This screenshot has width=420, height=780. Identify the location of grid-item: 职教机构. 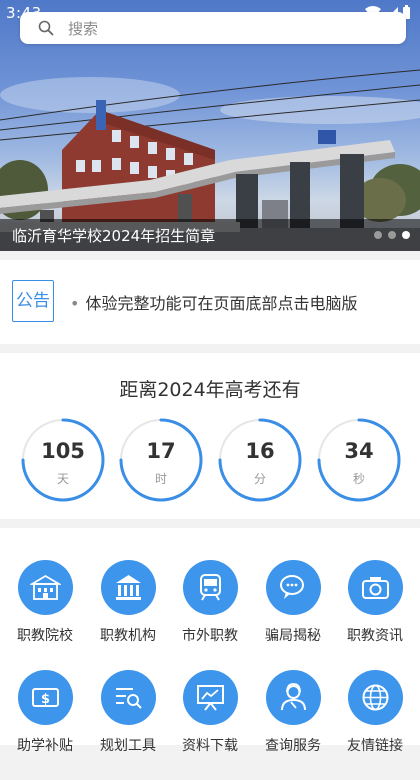
(128, 615).